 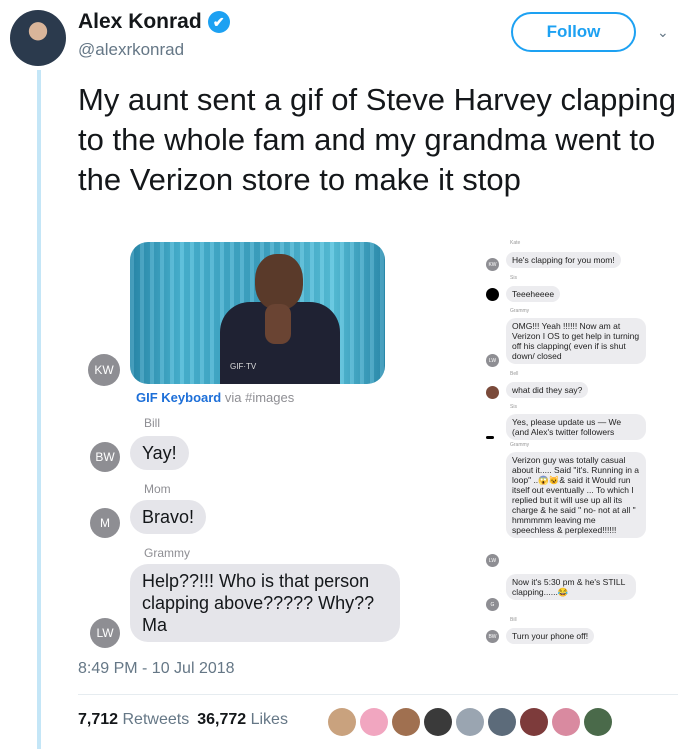 What do you see at coordinates (547, 390) in the screenshot?
I see `chat-bubble: what did they say?` at bounding box center [547, 390].